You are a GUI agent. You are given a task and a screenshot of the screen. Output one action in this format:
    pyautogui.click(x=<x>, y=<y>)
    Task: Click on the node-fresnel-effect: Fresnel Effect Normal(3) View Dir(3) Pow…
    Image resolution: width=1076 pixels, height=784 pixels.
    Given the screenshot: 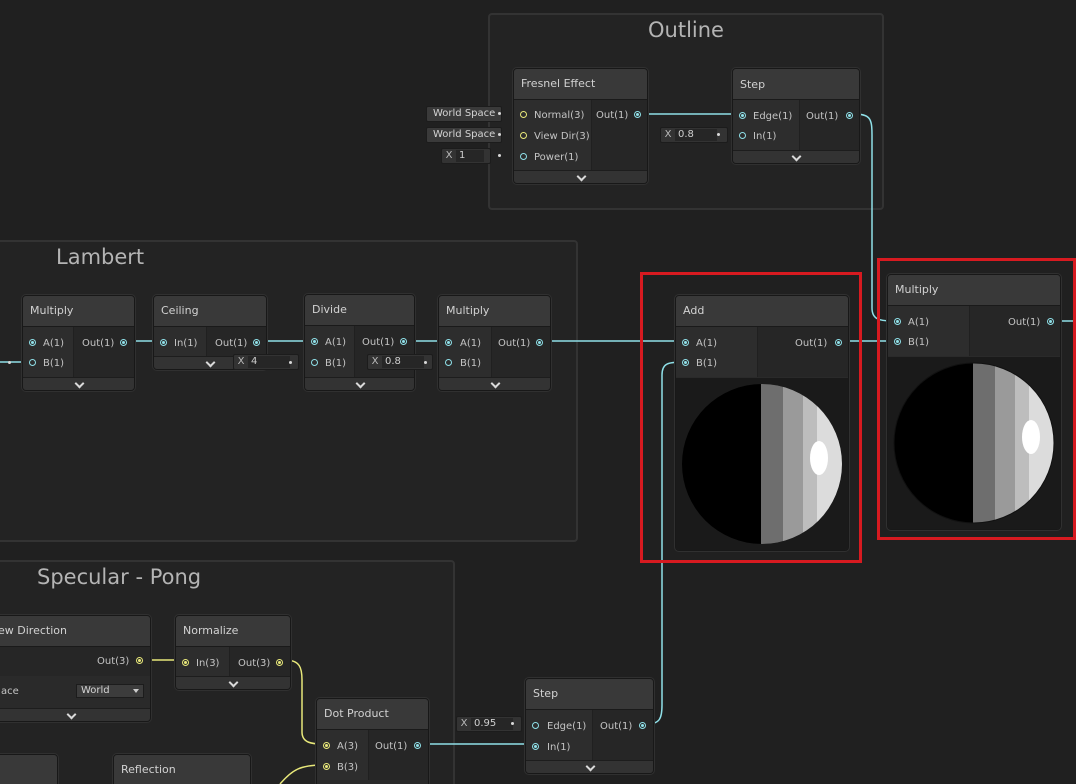 What is the action you would take?
    pyautogui.click(x=580, y=126)
    